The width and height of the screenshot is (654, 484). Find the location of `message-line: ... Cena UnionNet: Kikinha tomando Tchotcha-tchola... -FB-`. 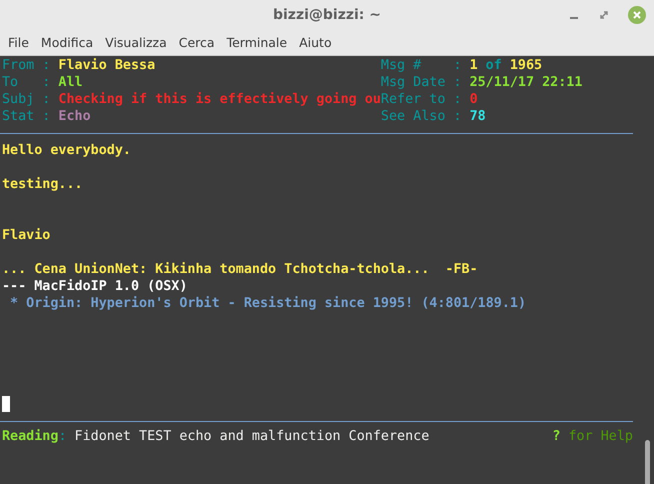

message-line: ... Cena UnionNet: Kikinha tomando Tchotcha-tchola... -FB- is located at coordinates (240, 269).